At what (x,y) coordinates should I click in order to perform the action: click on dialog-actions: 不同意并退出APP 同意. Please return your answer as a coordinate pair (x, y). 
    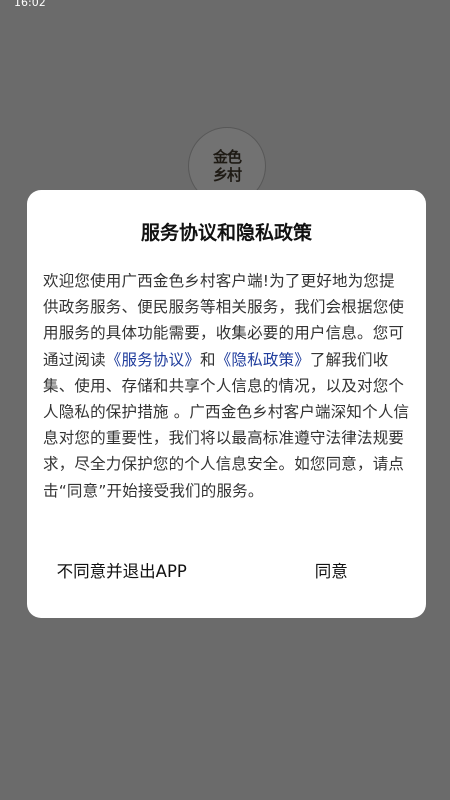
    Looking at the image, I should click on (226, 572).